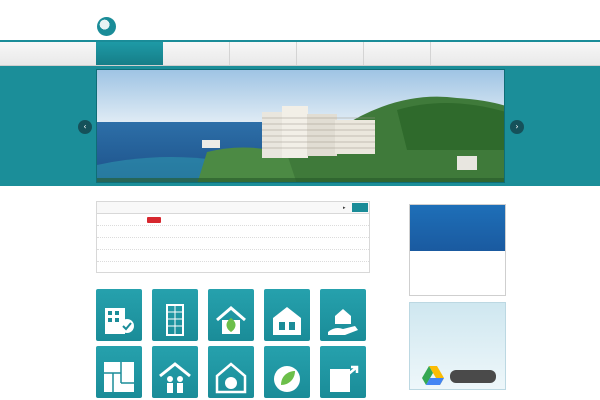 Image resolution: width=600 pixels, height=400 pixels. I want to click on new-registration-button, so click(473, 376).